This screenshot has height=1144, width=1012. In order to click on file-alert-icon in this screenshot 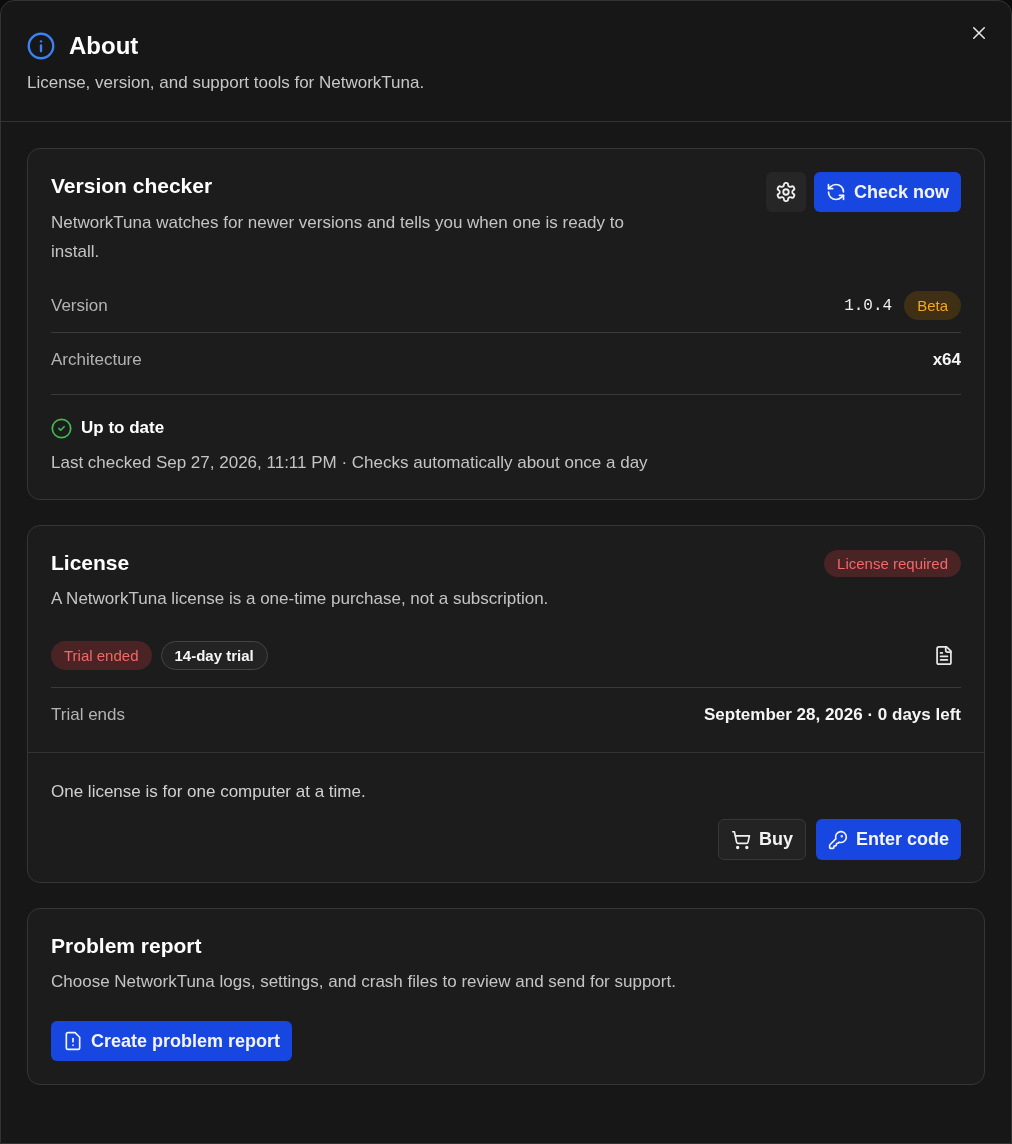, I will do `click(73, 1041)`.